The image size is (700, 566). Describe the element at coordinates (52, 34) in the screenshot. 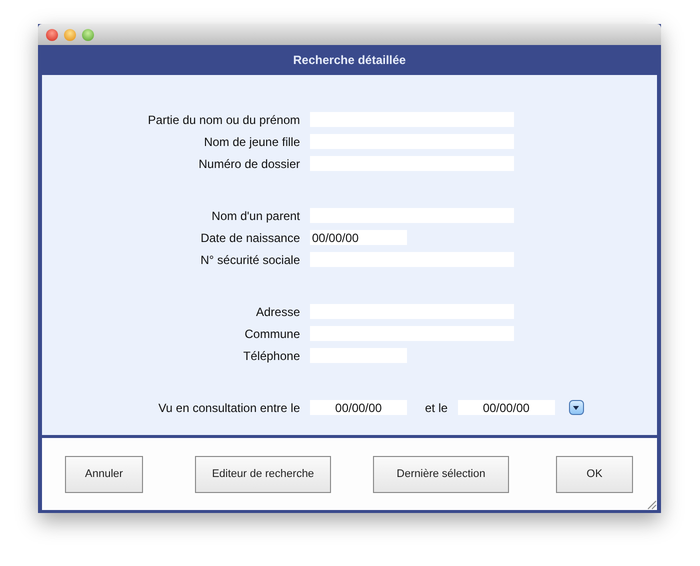

I see `close-button` at that location.